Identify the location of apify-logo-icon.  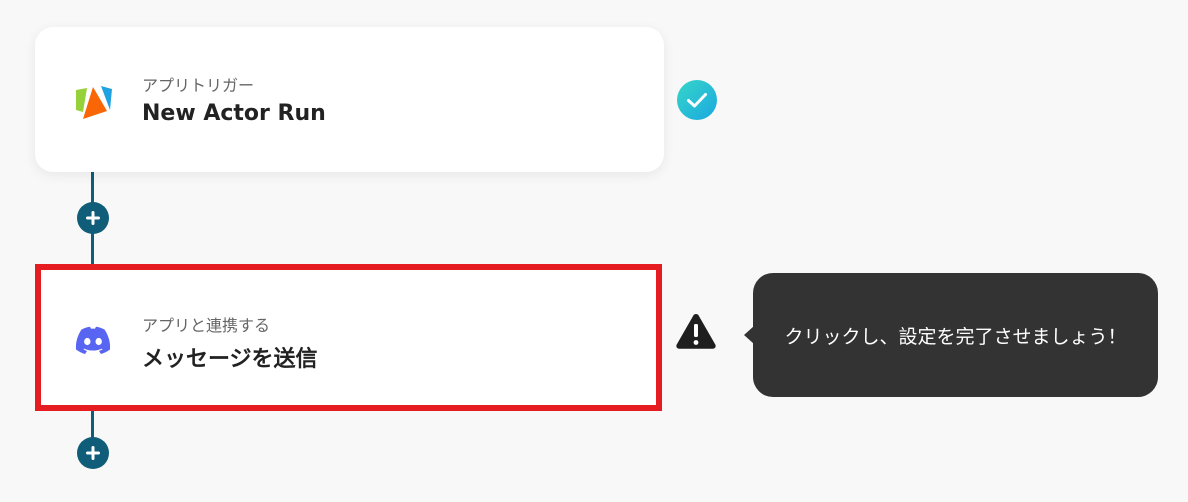
(94, 102).